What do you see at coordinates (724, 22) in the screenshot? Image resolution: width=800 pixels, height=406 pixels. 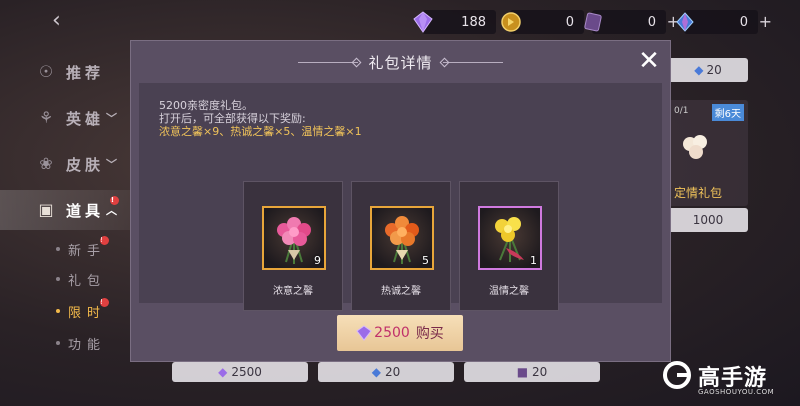 I see `crystal-currency: 0 +` at bounding box center [724, 22].